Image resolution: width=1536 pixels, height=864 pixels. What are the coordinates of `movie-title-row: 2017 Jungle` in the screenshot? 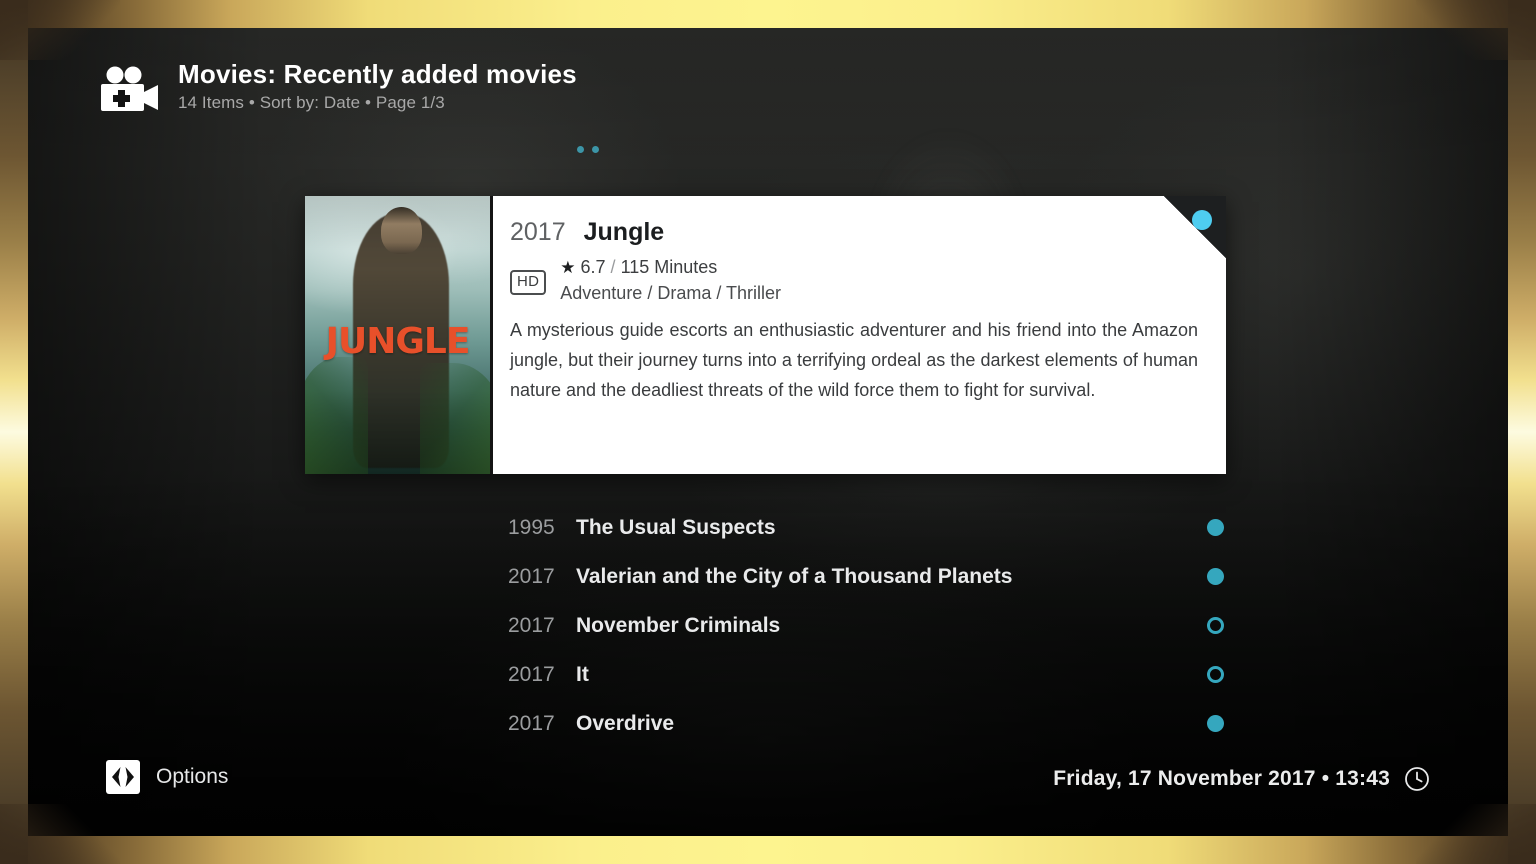 It's located at (856, 232).